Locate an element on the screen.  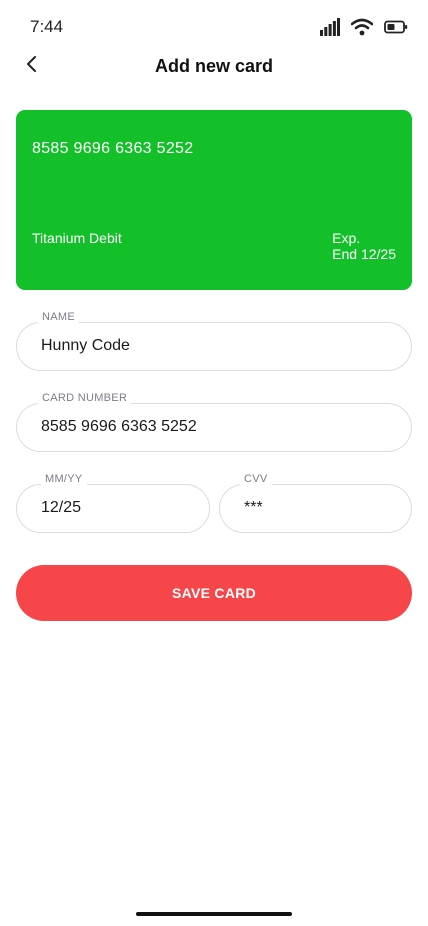
cvv-field: *** CVV is located at coordinates (315, 503).